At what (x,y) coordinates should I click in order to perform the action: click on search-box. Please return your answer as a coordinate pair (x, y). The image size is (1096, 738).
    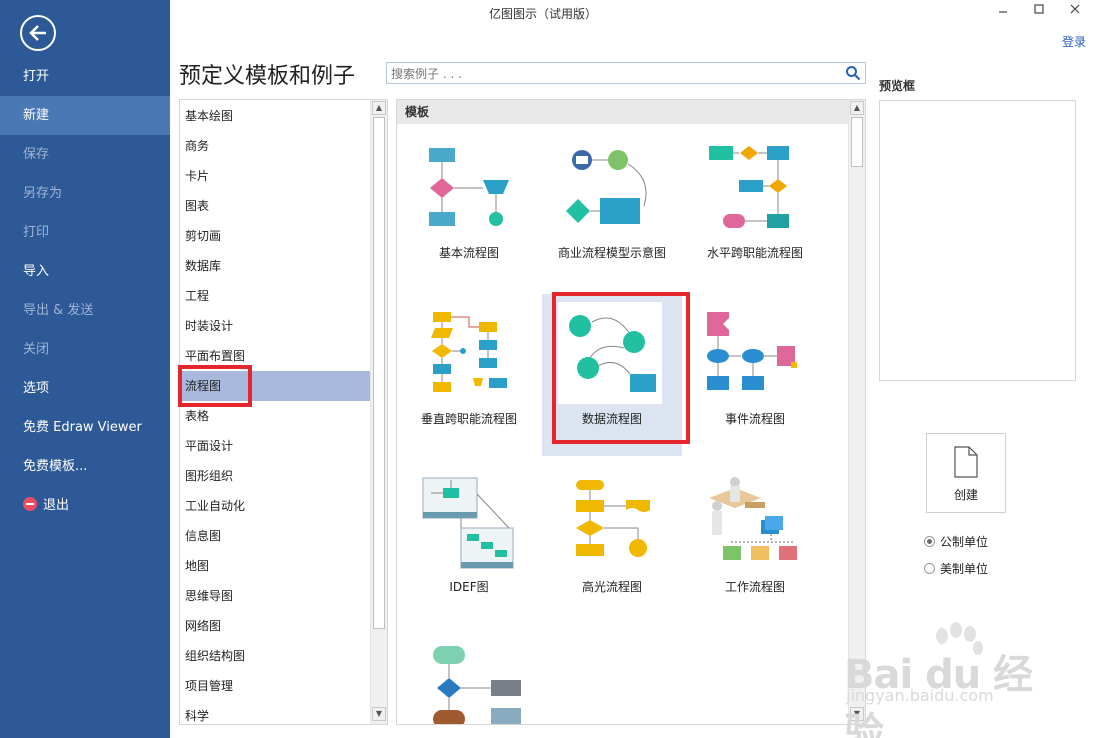
    Looking at the image, I should click on (626, 73).